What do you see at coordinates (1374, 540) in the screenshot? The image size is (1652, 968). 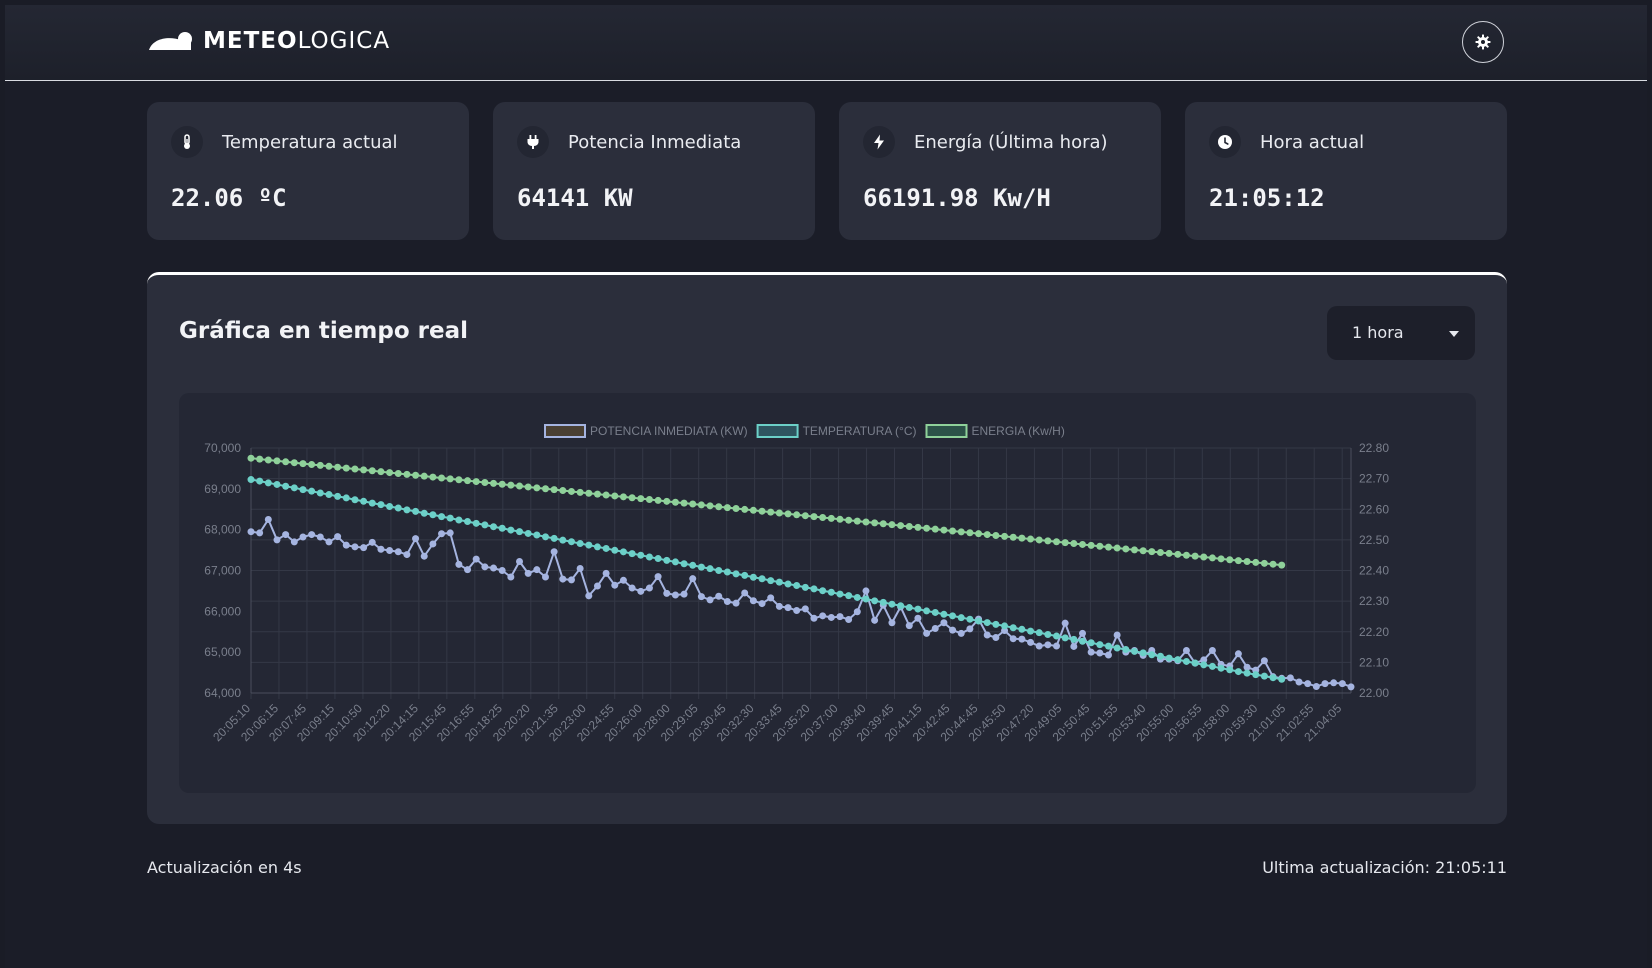 I see `y-tick-label-right: 22.50` at bounding box center [1374, 540].